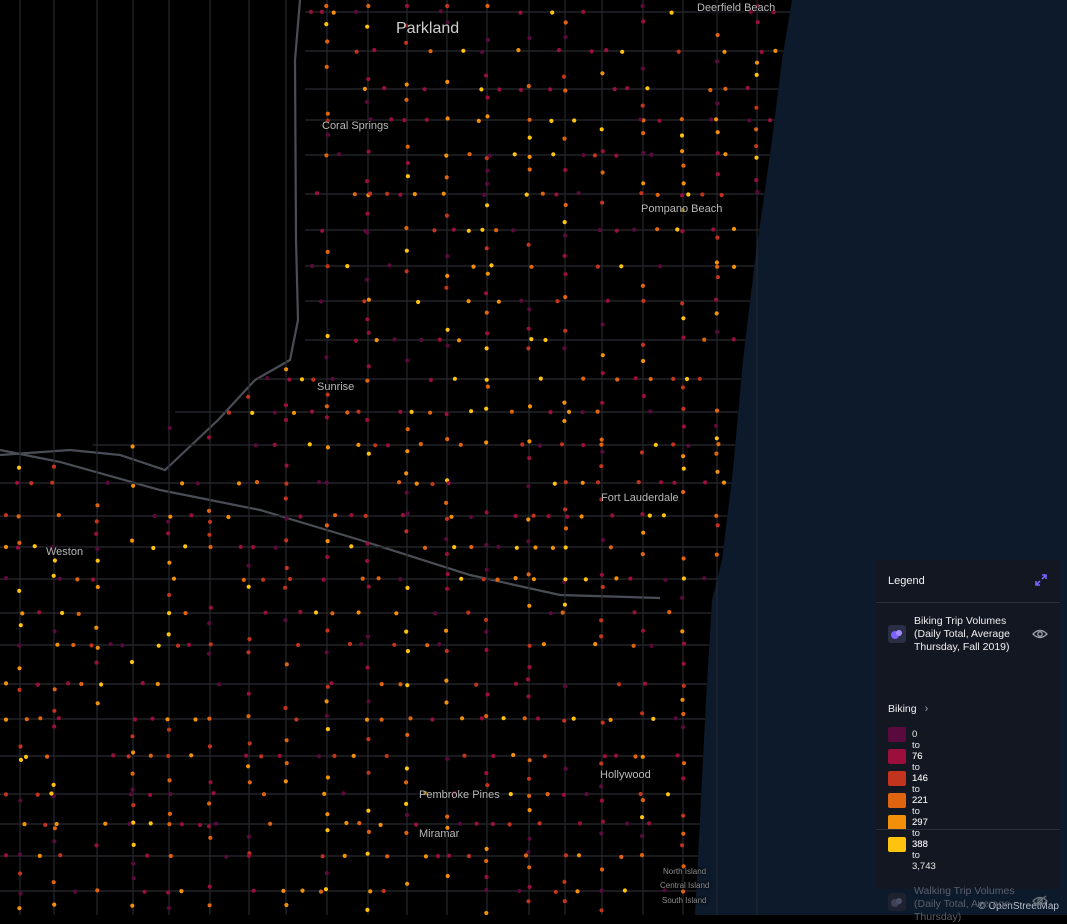 This screenshot has height=924, width=1067. Describe the element at coordinates (897, 822) in the screenshot. I see `legend-swatch` at that location.